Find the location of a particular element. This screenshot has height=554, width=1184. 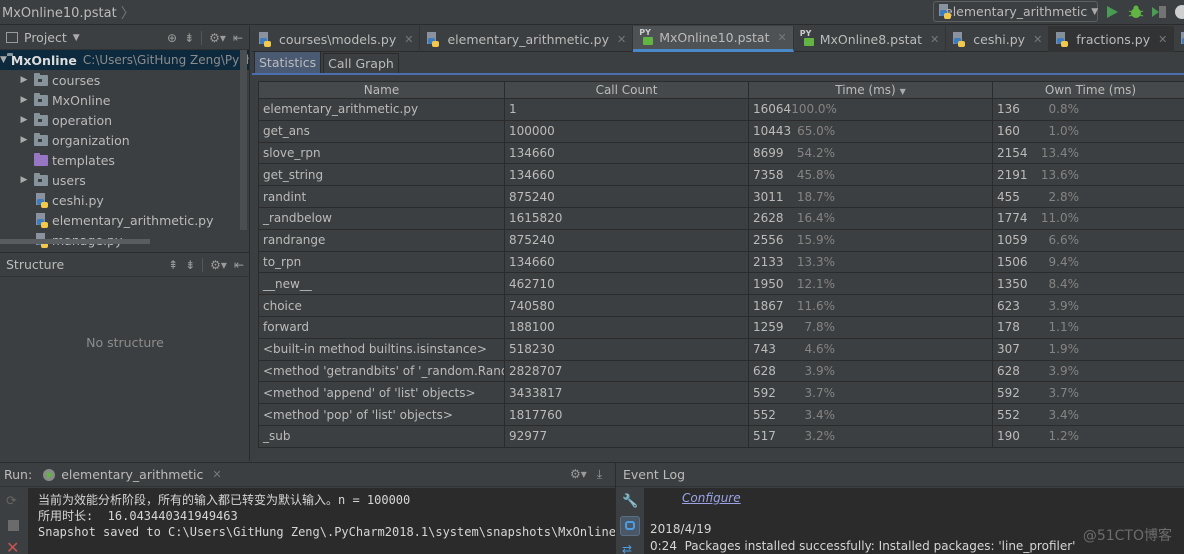

tab-statistics: Statistics is located at coordinates (288, 62).